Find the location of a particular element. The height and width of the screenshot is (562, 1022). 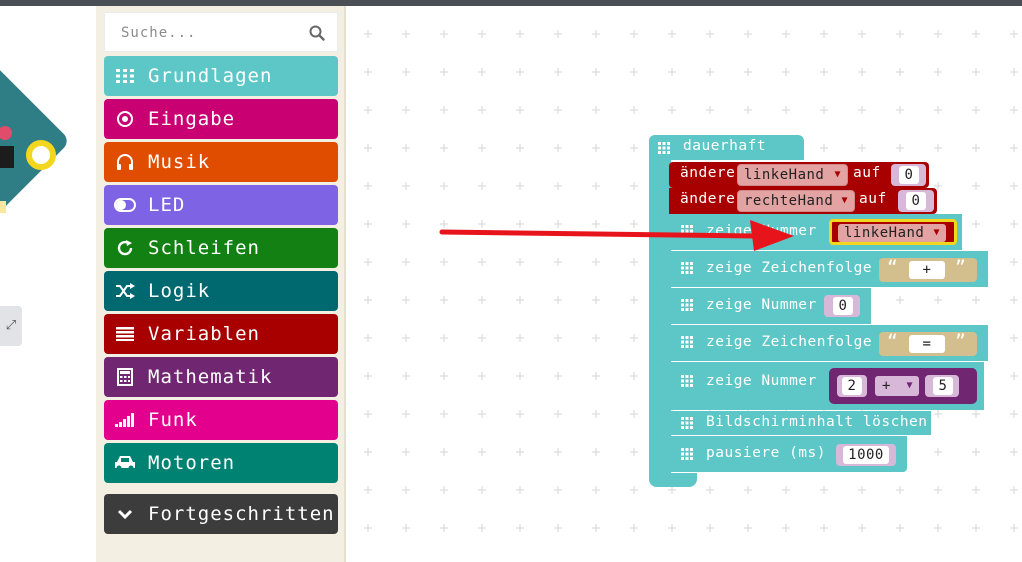

category-label: Musik is located at coordinates (179, 162).